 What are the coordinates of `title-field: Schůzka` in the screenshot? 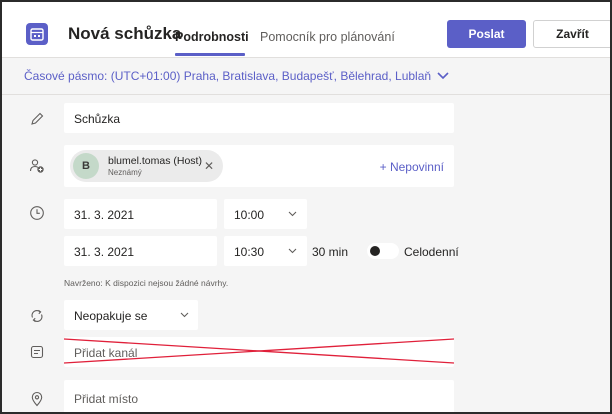 It's located at (259, 118).